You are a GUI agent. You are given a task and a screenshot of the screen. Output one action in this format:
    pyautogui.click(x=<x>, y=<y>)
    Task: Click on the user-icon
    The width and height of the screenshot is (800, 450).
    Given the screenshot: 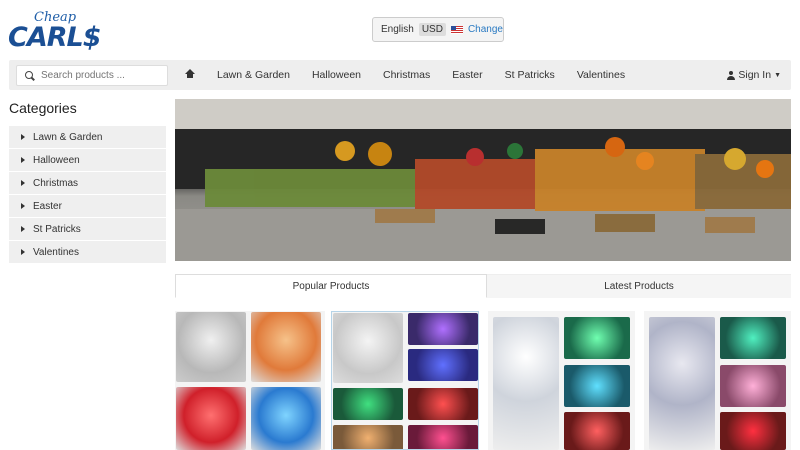 What is the action you would take?
    pyautogui.click(x=731, y=75)
    